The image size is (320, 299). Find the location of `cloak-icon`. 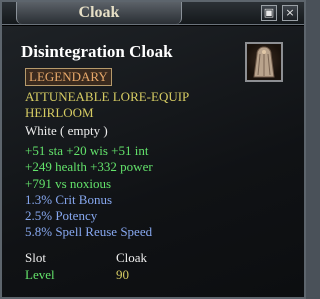

cloak-icon is located at coordinates (264, 62).